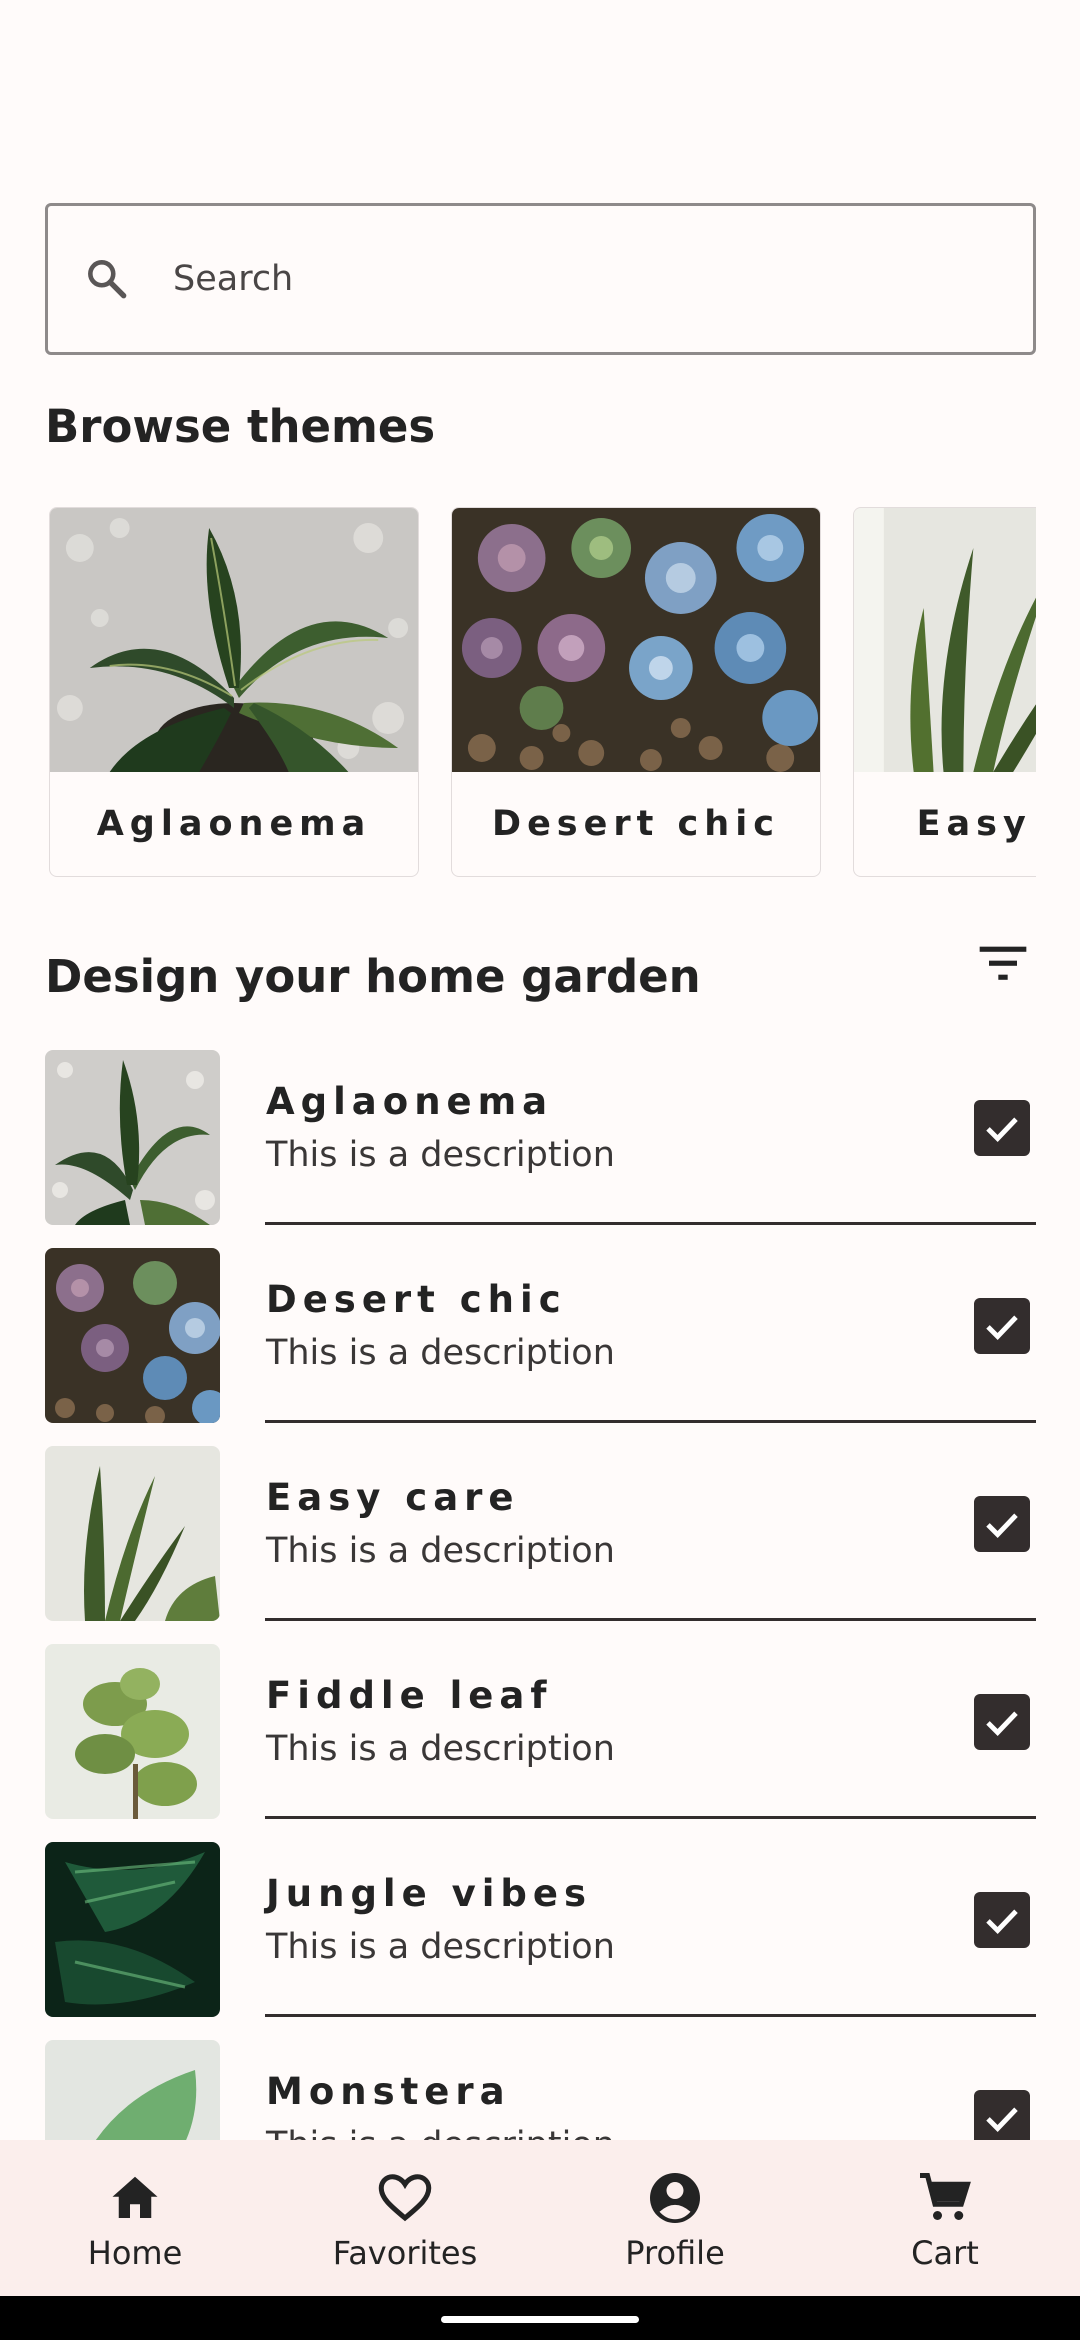 The width and height of the screenshot is (1080, 2340). Describe the element at coordinates (416, 1299) in the screenshot. I see `item-name: Desert chic` at that location.